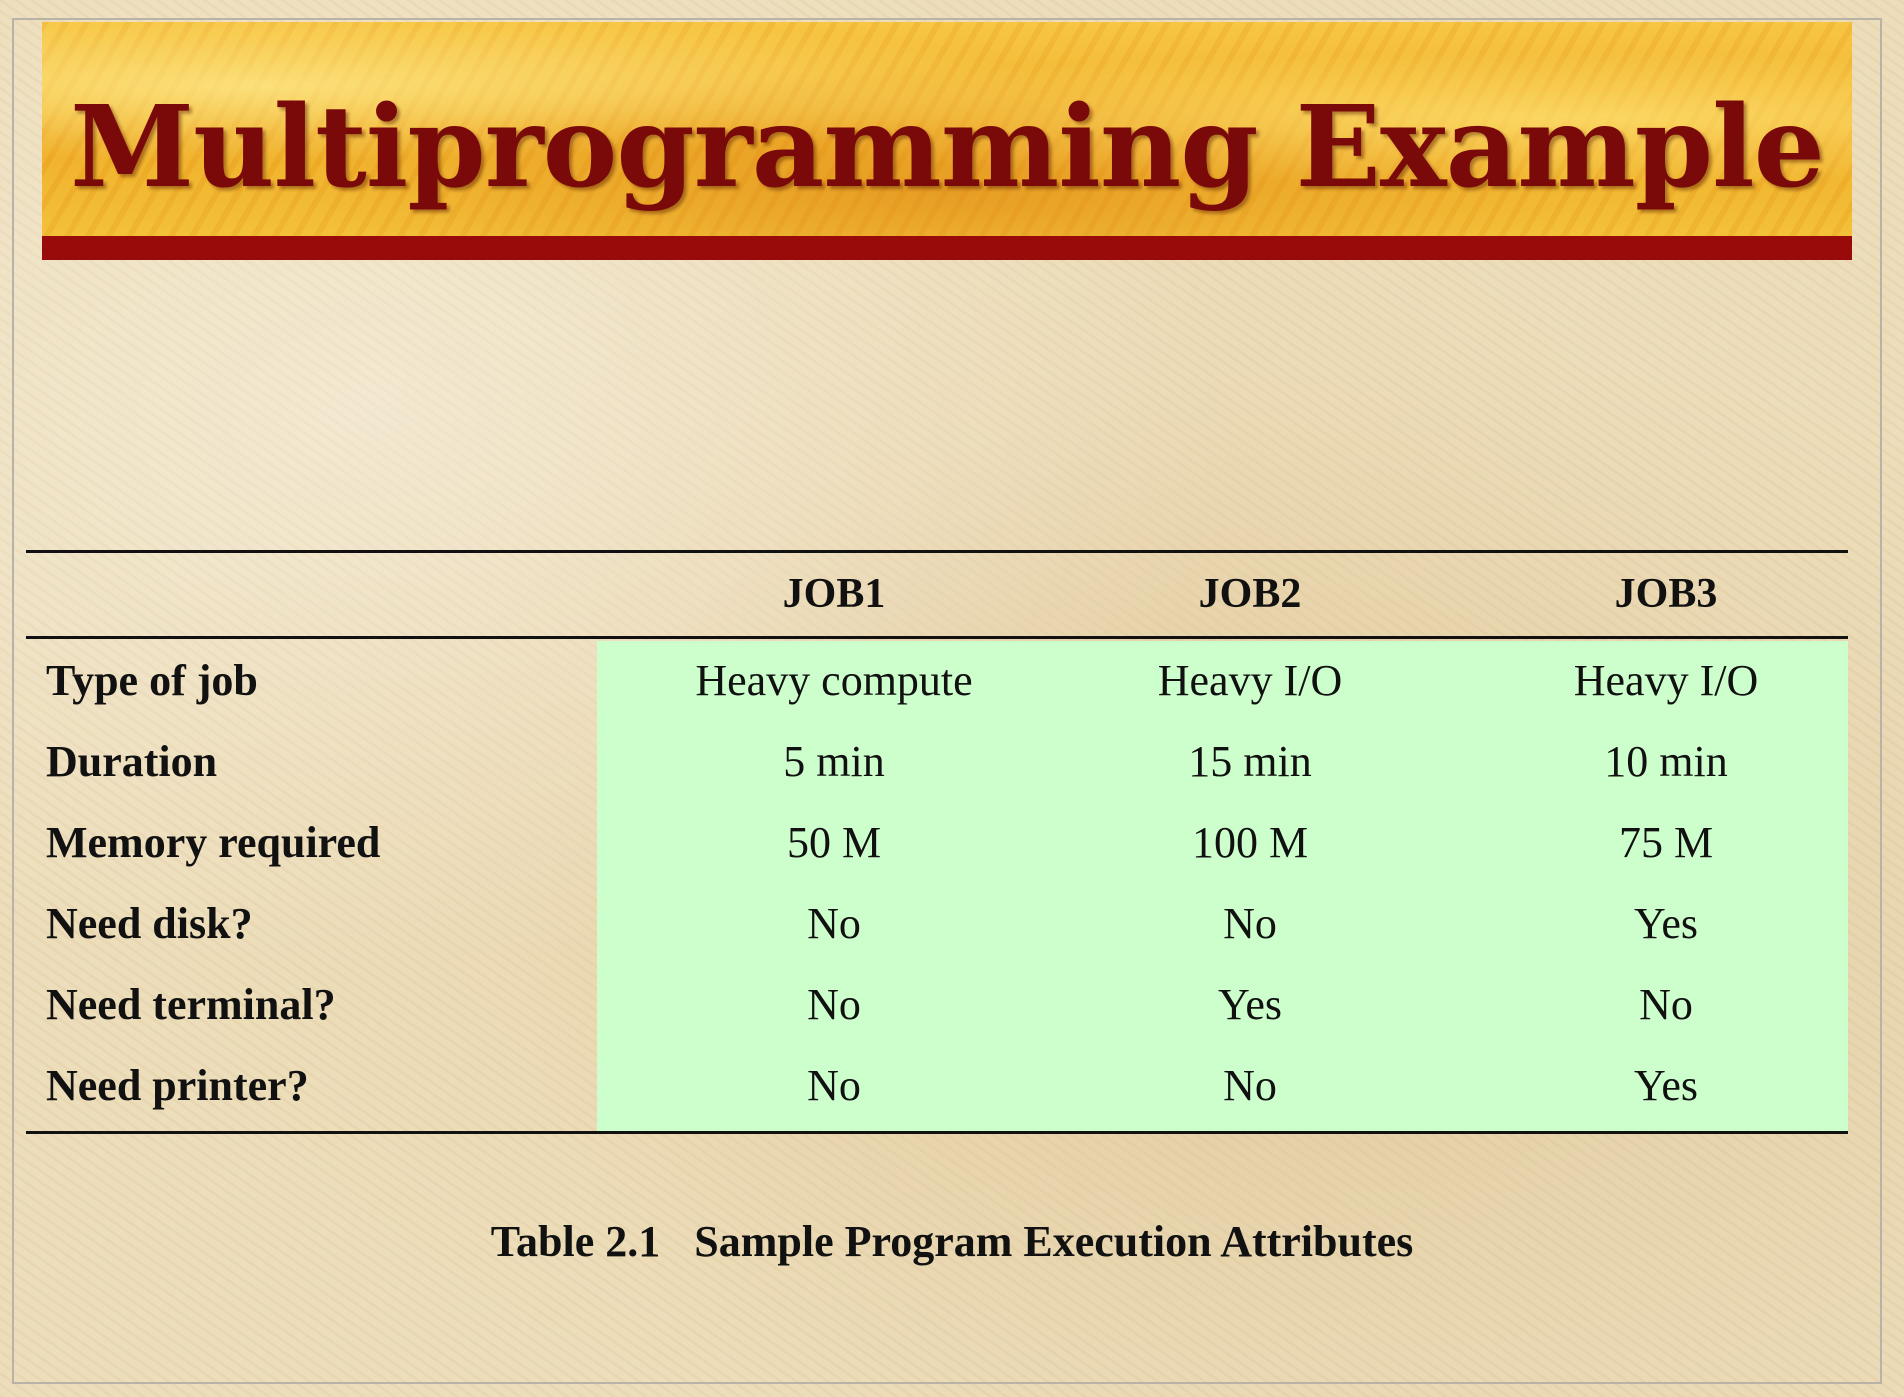  Describe the element at coordinates (213, 842) in the screenshot. I see `row-label: Memory required` at that location.